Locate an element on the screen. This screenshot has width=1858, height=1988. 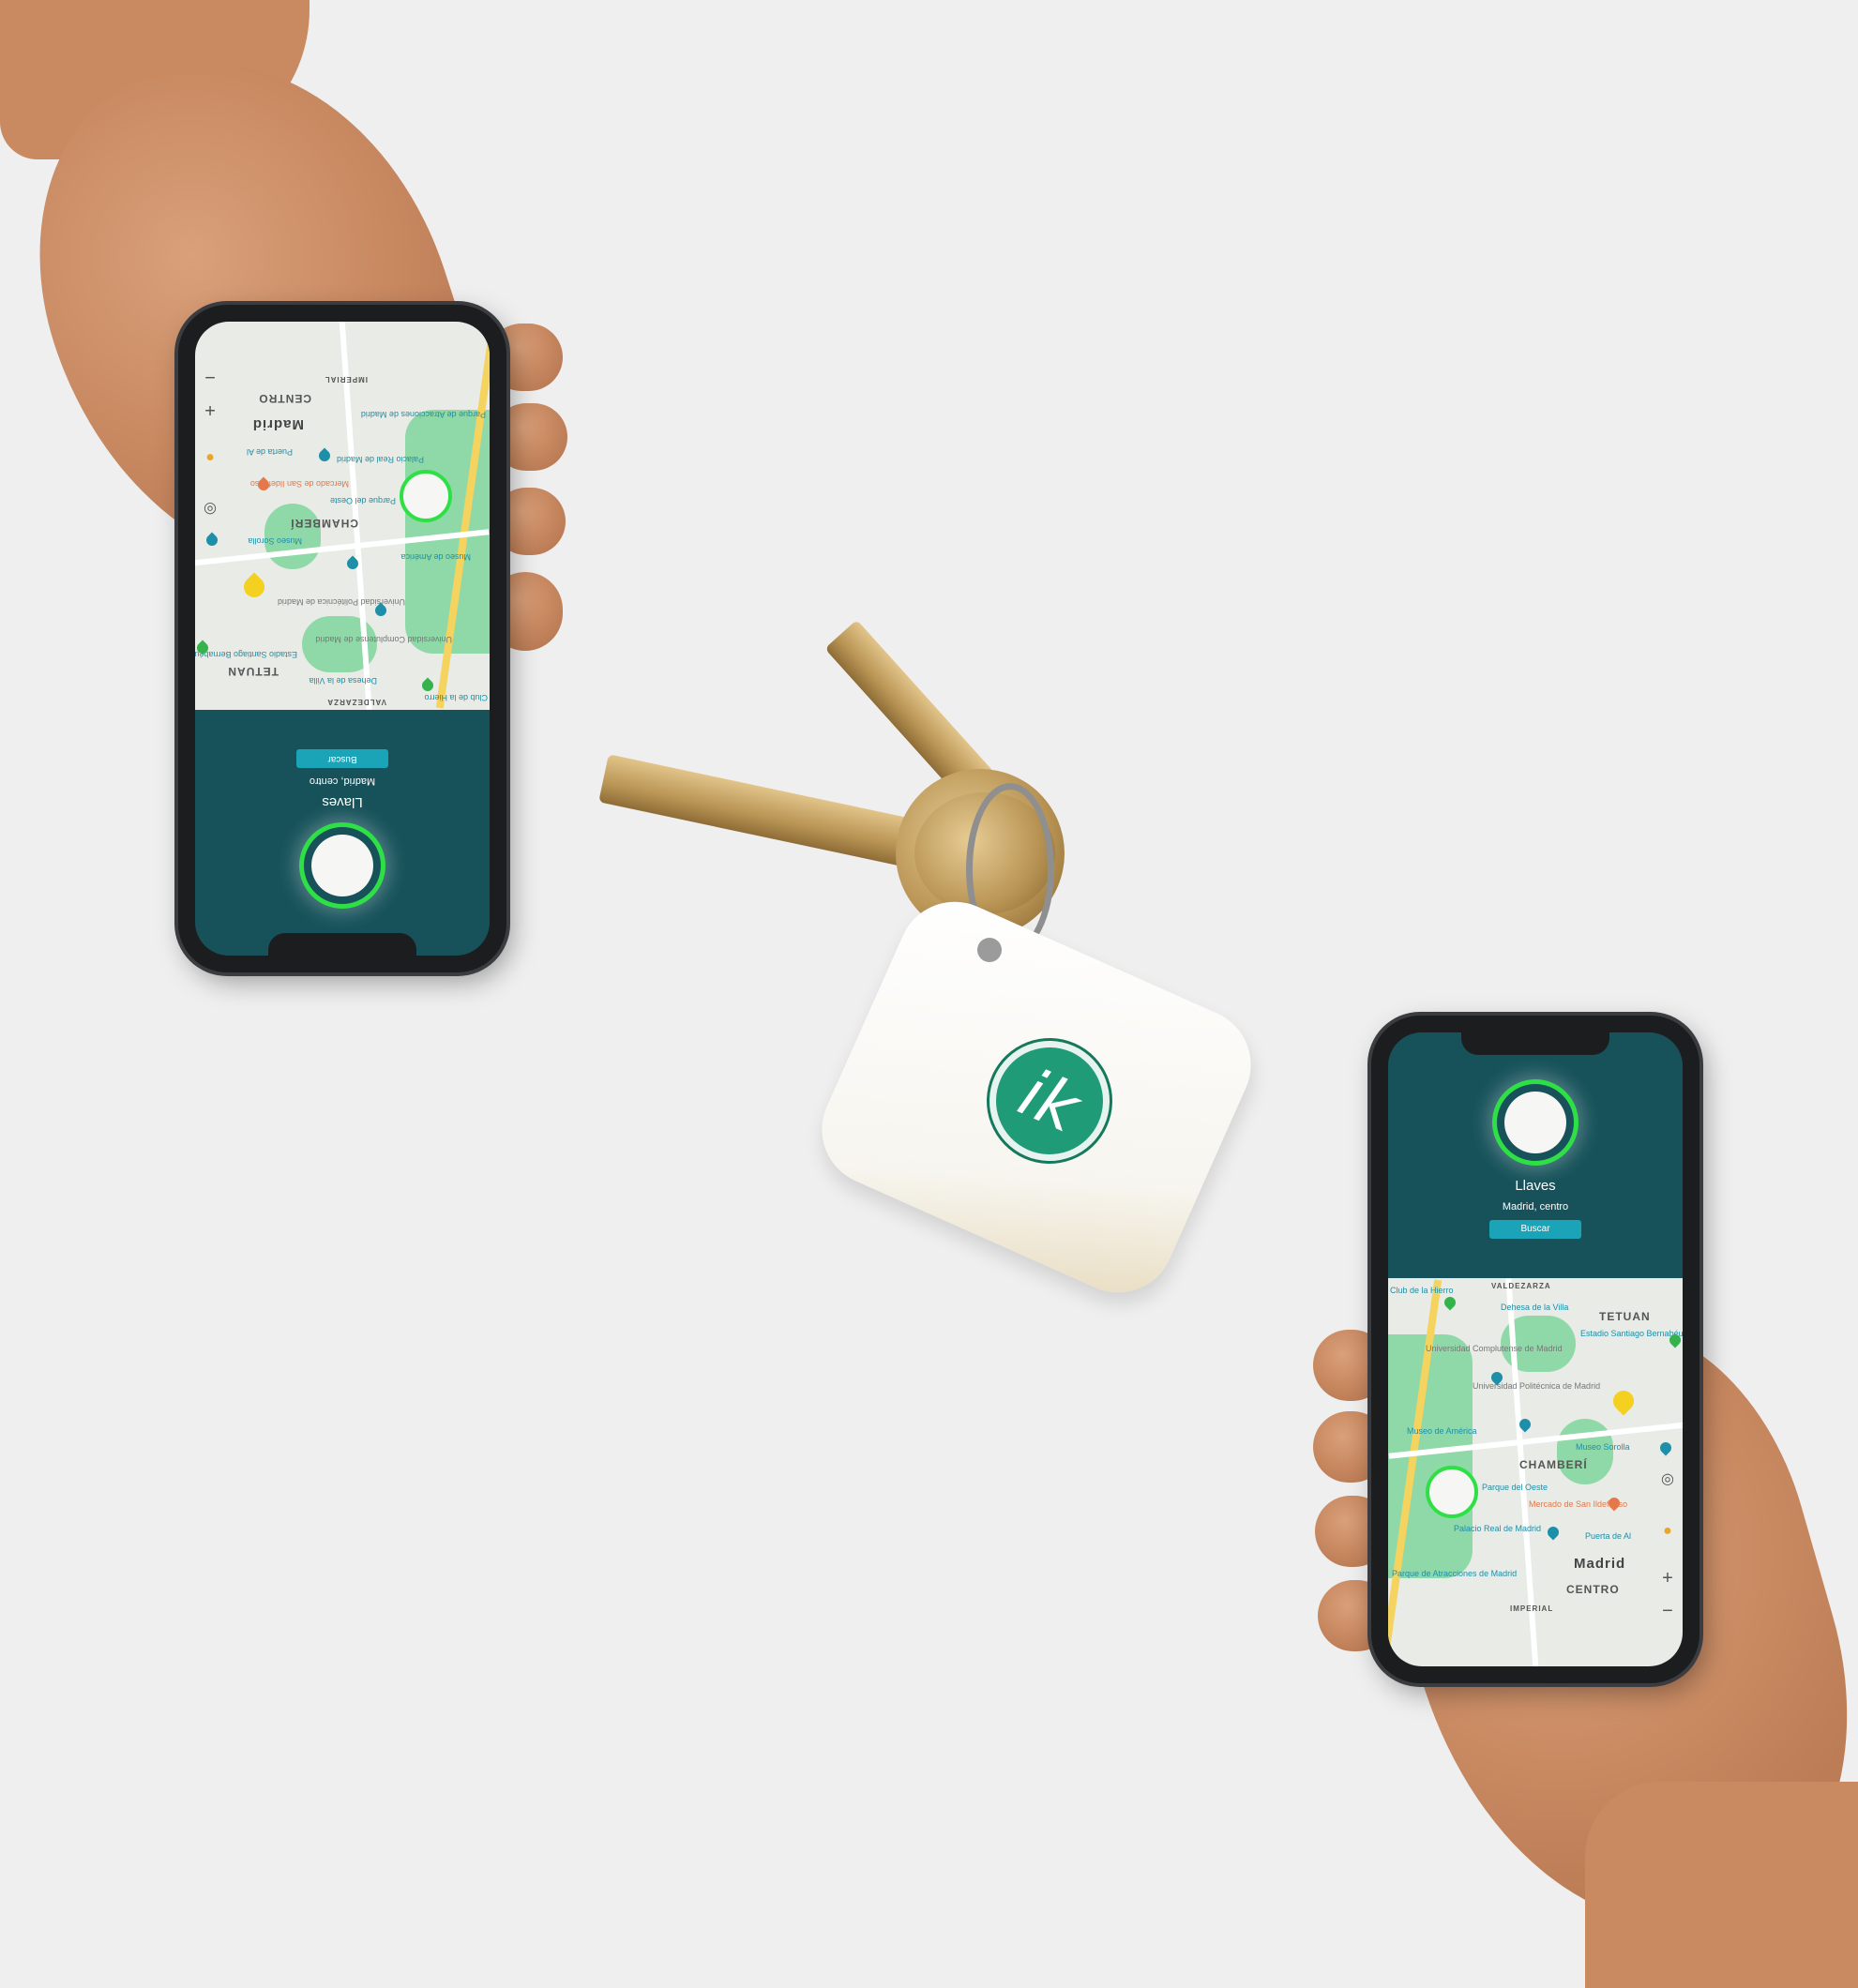
tag-hole is located at coordinates (989, 950).